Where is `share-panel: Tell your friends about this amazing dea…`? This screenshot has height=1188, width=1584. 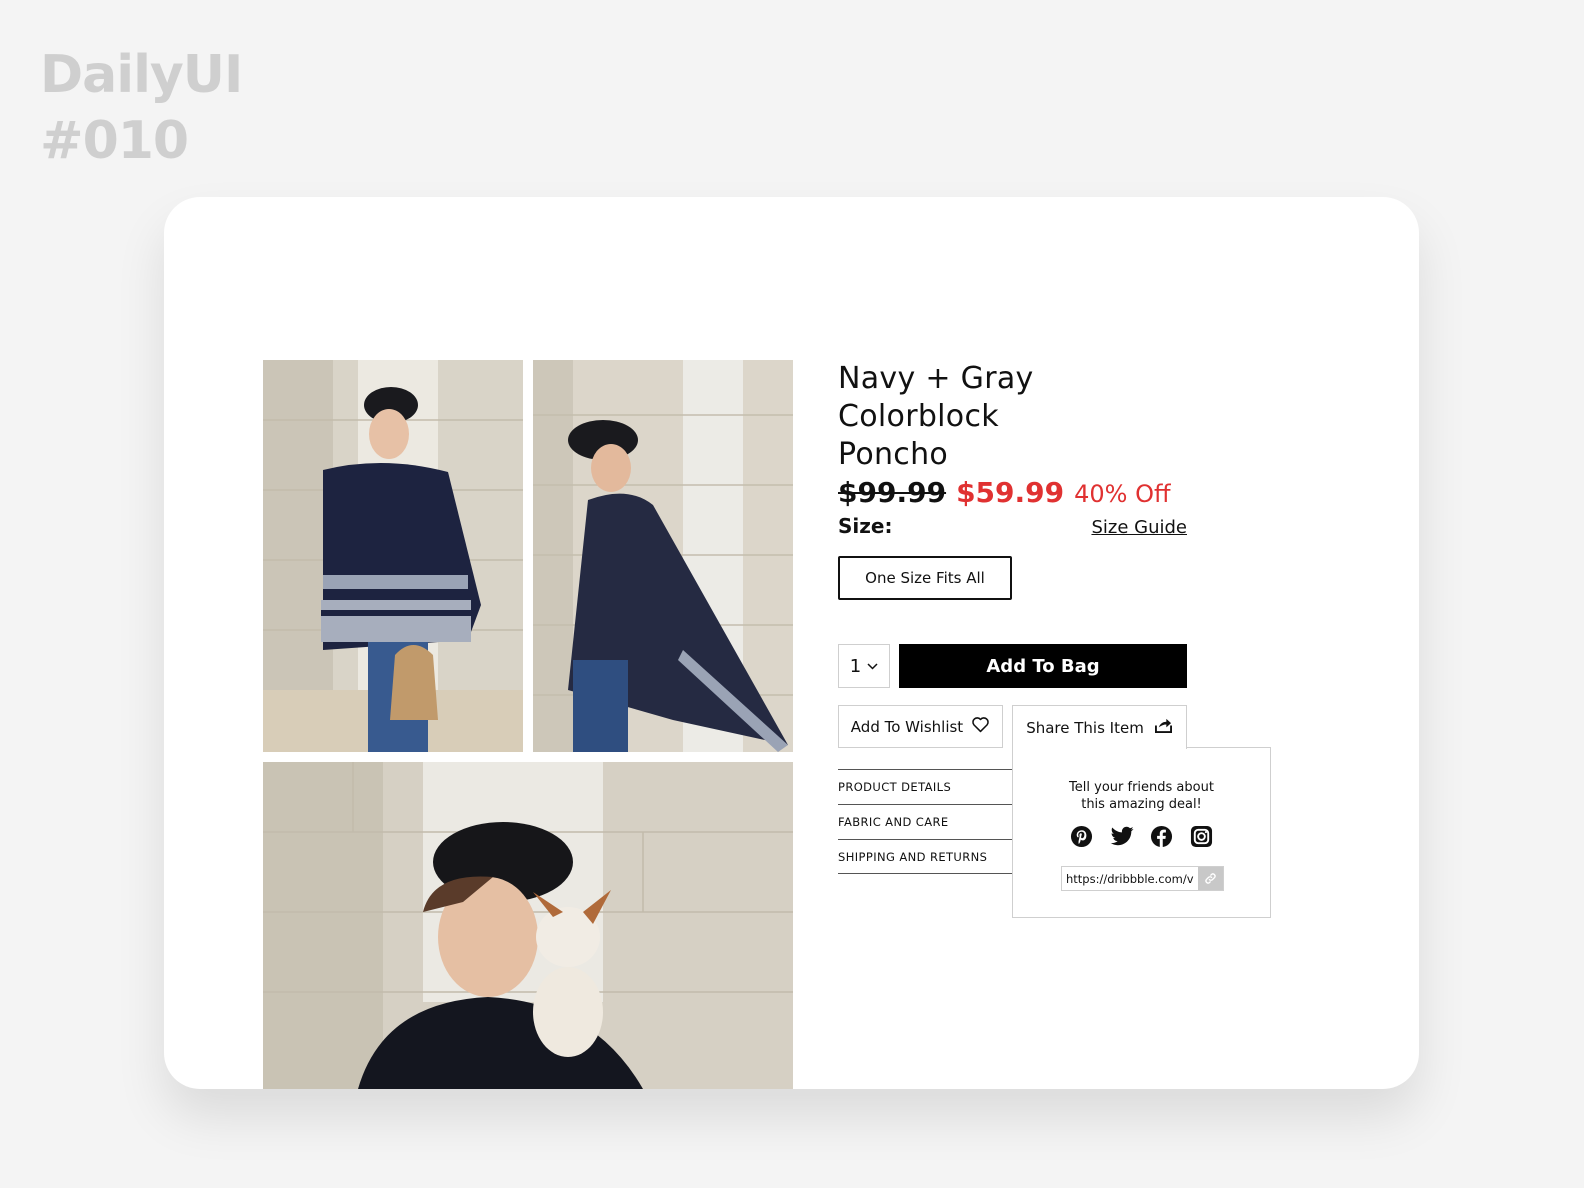
share-panel: Tell your friends about this amazing dea… is located at coordinates (1141, 832).